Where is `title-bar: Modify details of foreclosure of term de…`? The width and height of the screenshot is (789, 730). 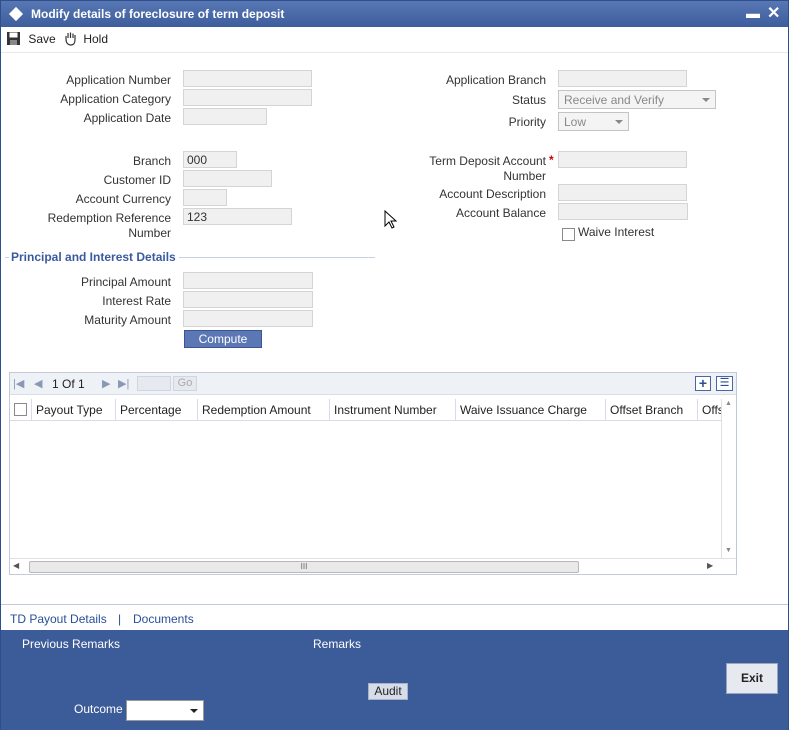
title-bar: Modify details of foreclosure of term de… is located at coordinates (394, 14).